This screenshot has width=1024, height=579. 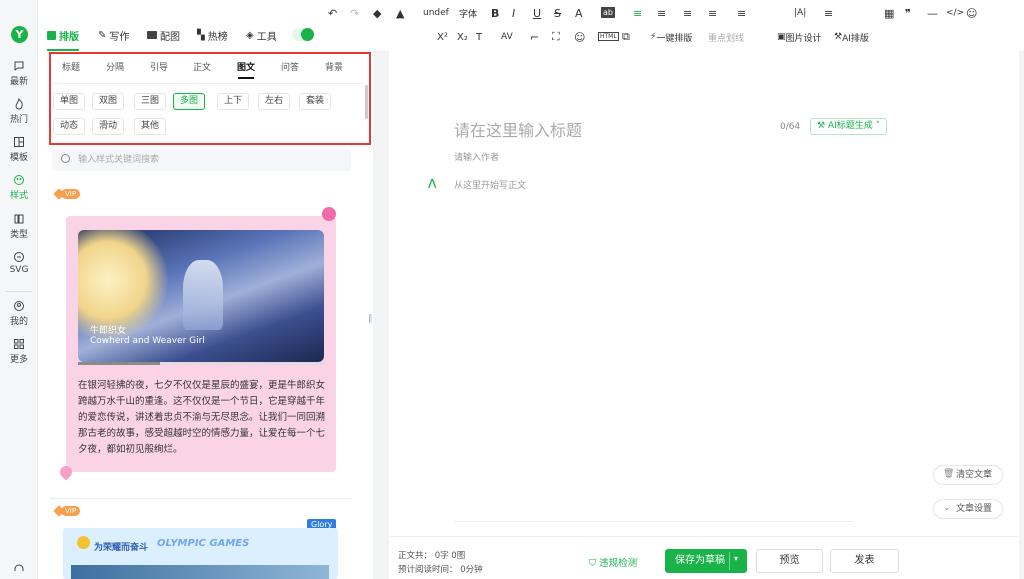 What do you see at coordinates (152, 35) in the screenshot?
I see `image-icon` at bounding box center [152, 35].